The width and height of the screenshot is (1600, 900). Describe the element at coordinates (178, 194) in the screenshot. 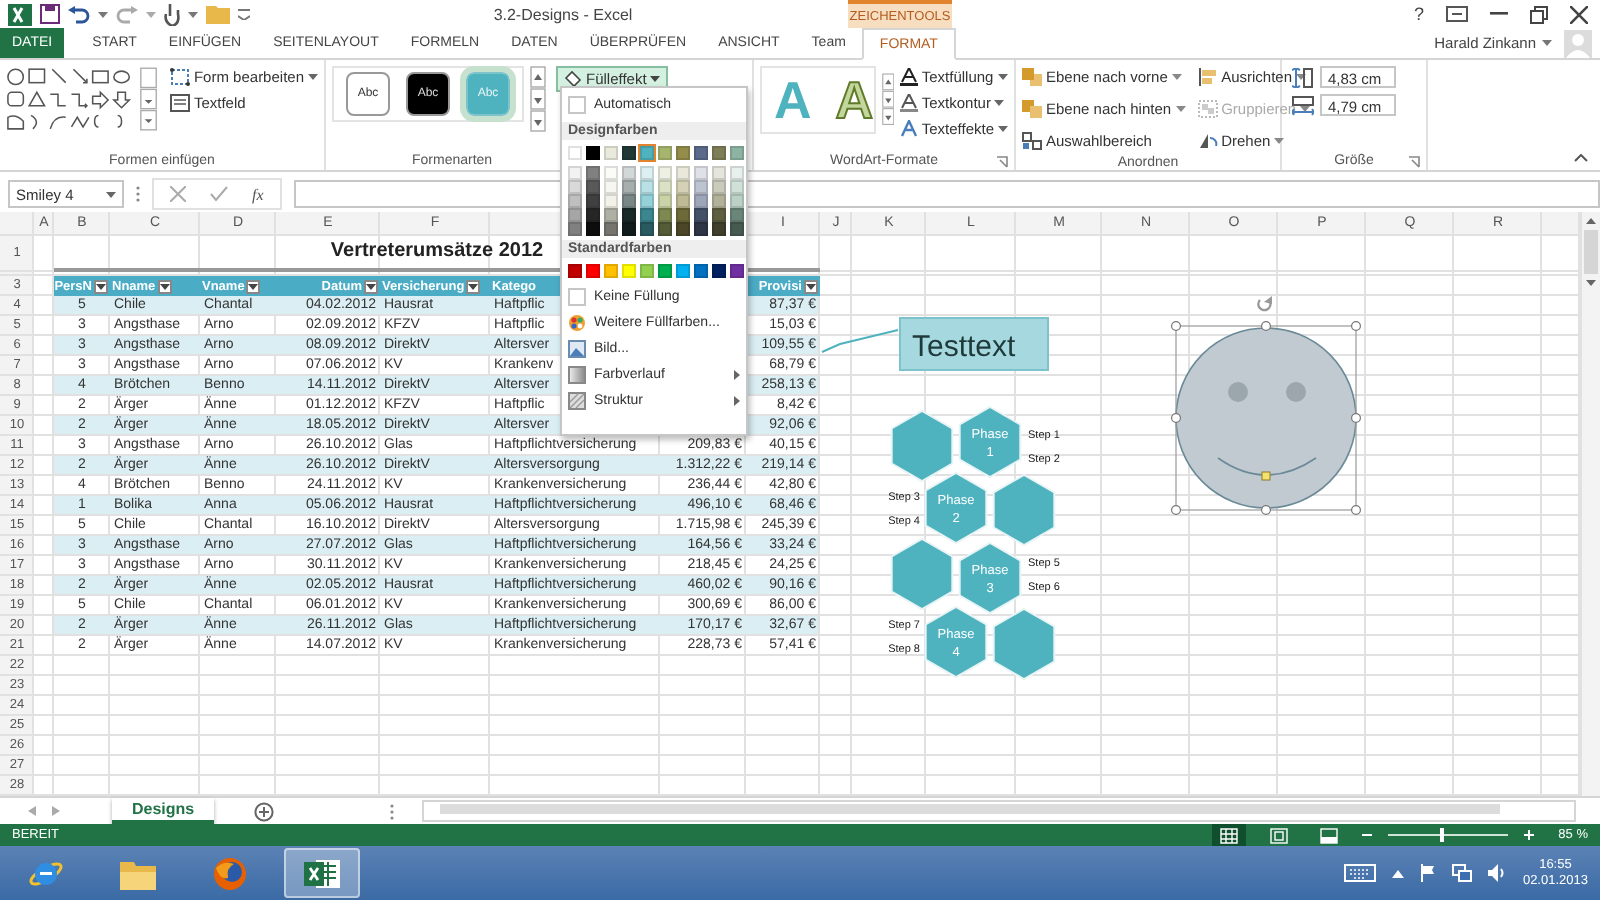

I see `cancel-icon` at that location.